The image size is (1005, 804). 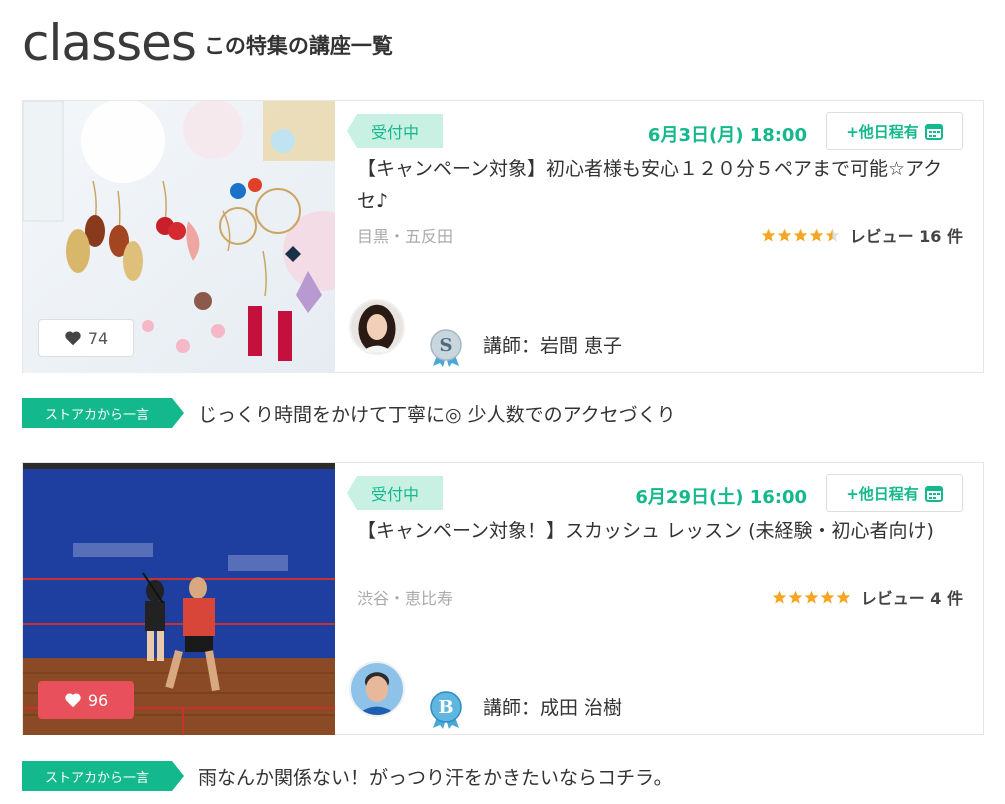 I want to click on brand-logo: classes, so click(x=109, y=43).